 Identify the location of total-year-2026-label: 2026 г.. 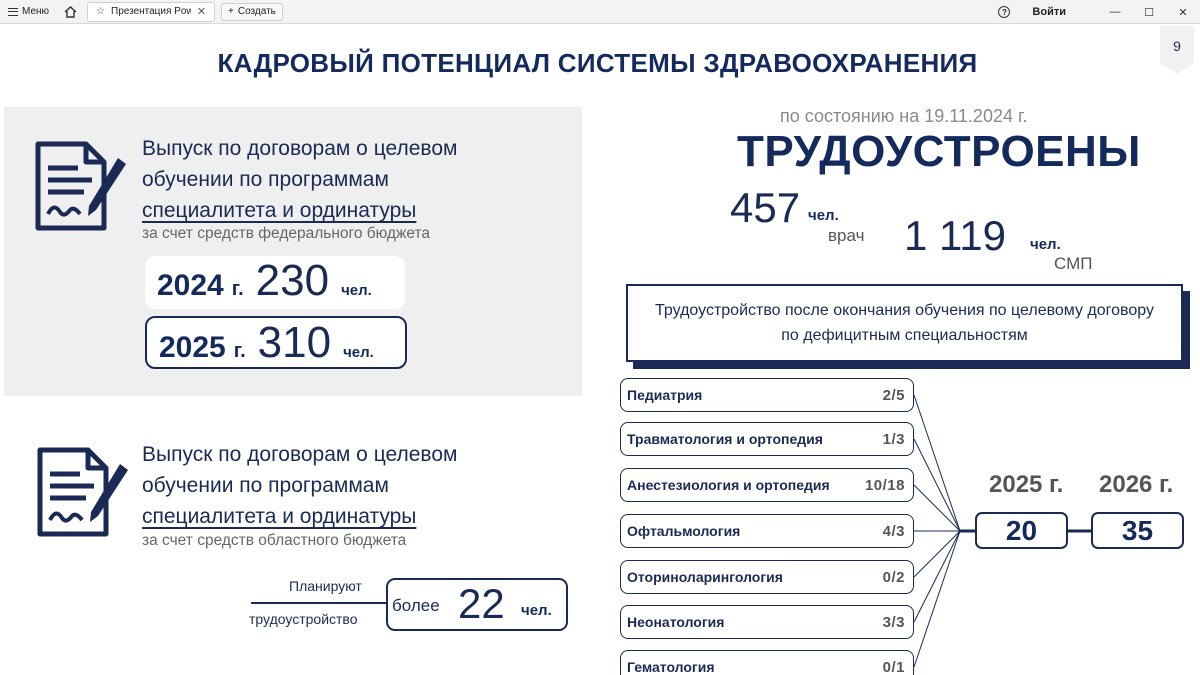
(1136, 484).